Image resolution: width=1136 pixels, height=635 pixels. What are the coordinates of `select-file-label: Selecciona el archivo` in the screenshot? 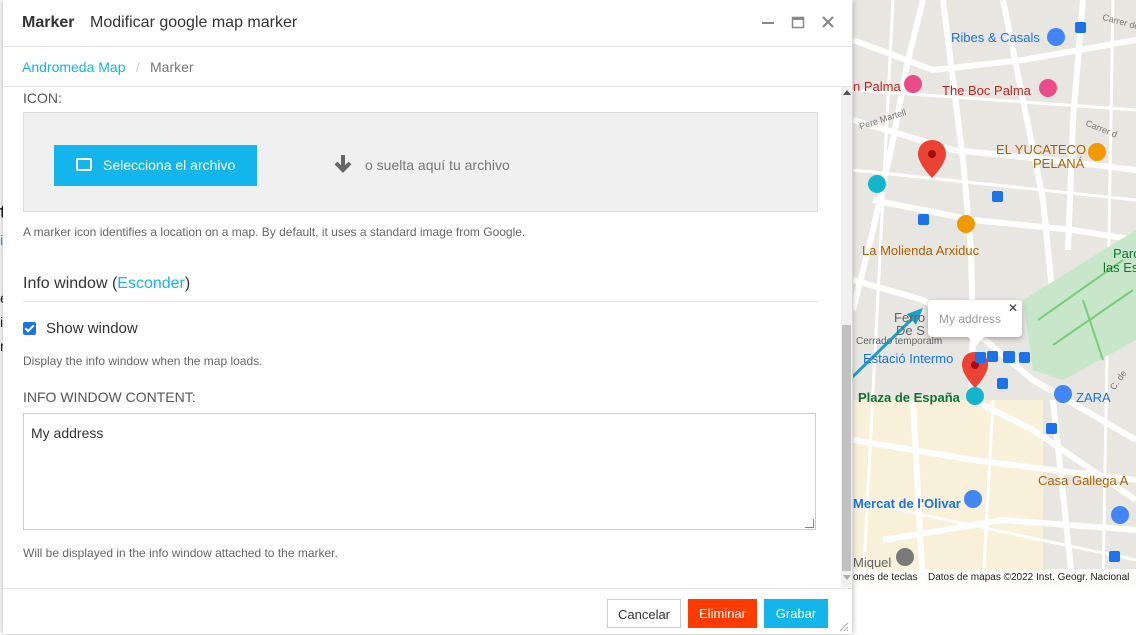 It's located at (169, 165).